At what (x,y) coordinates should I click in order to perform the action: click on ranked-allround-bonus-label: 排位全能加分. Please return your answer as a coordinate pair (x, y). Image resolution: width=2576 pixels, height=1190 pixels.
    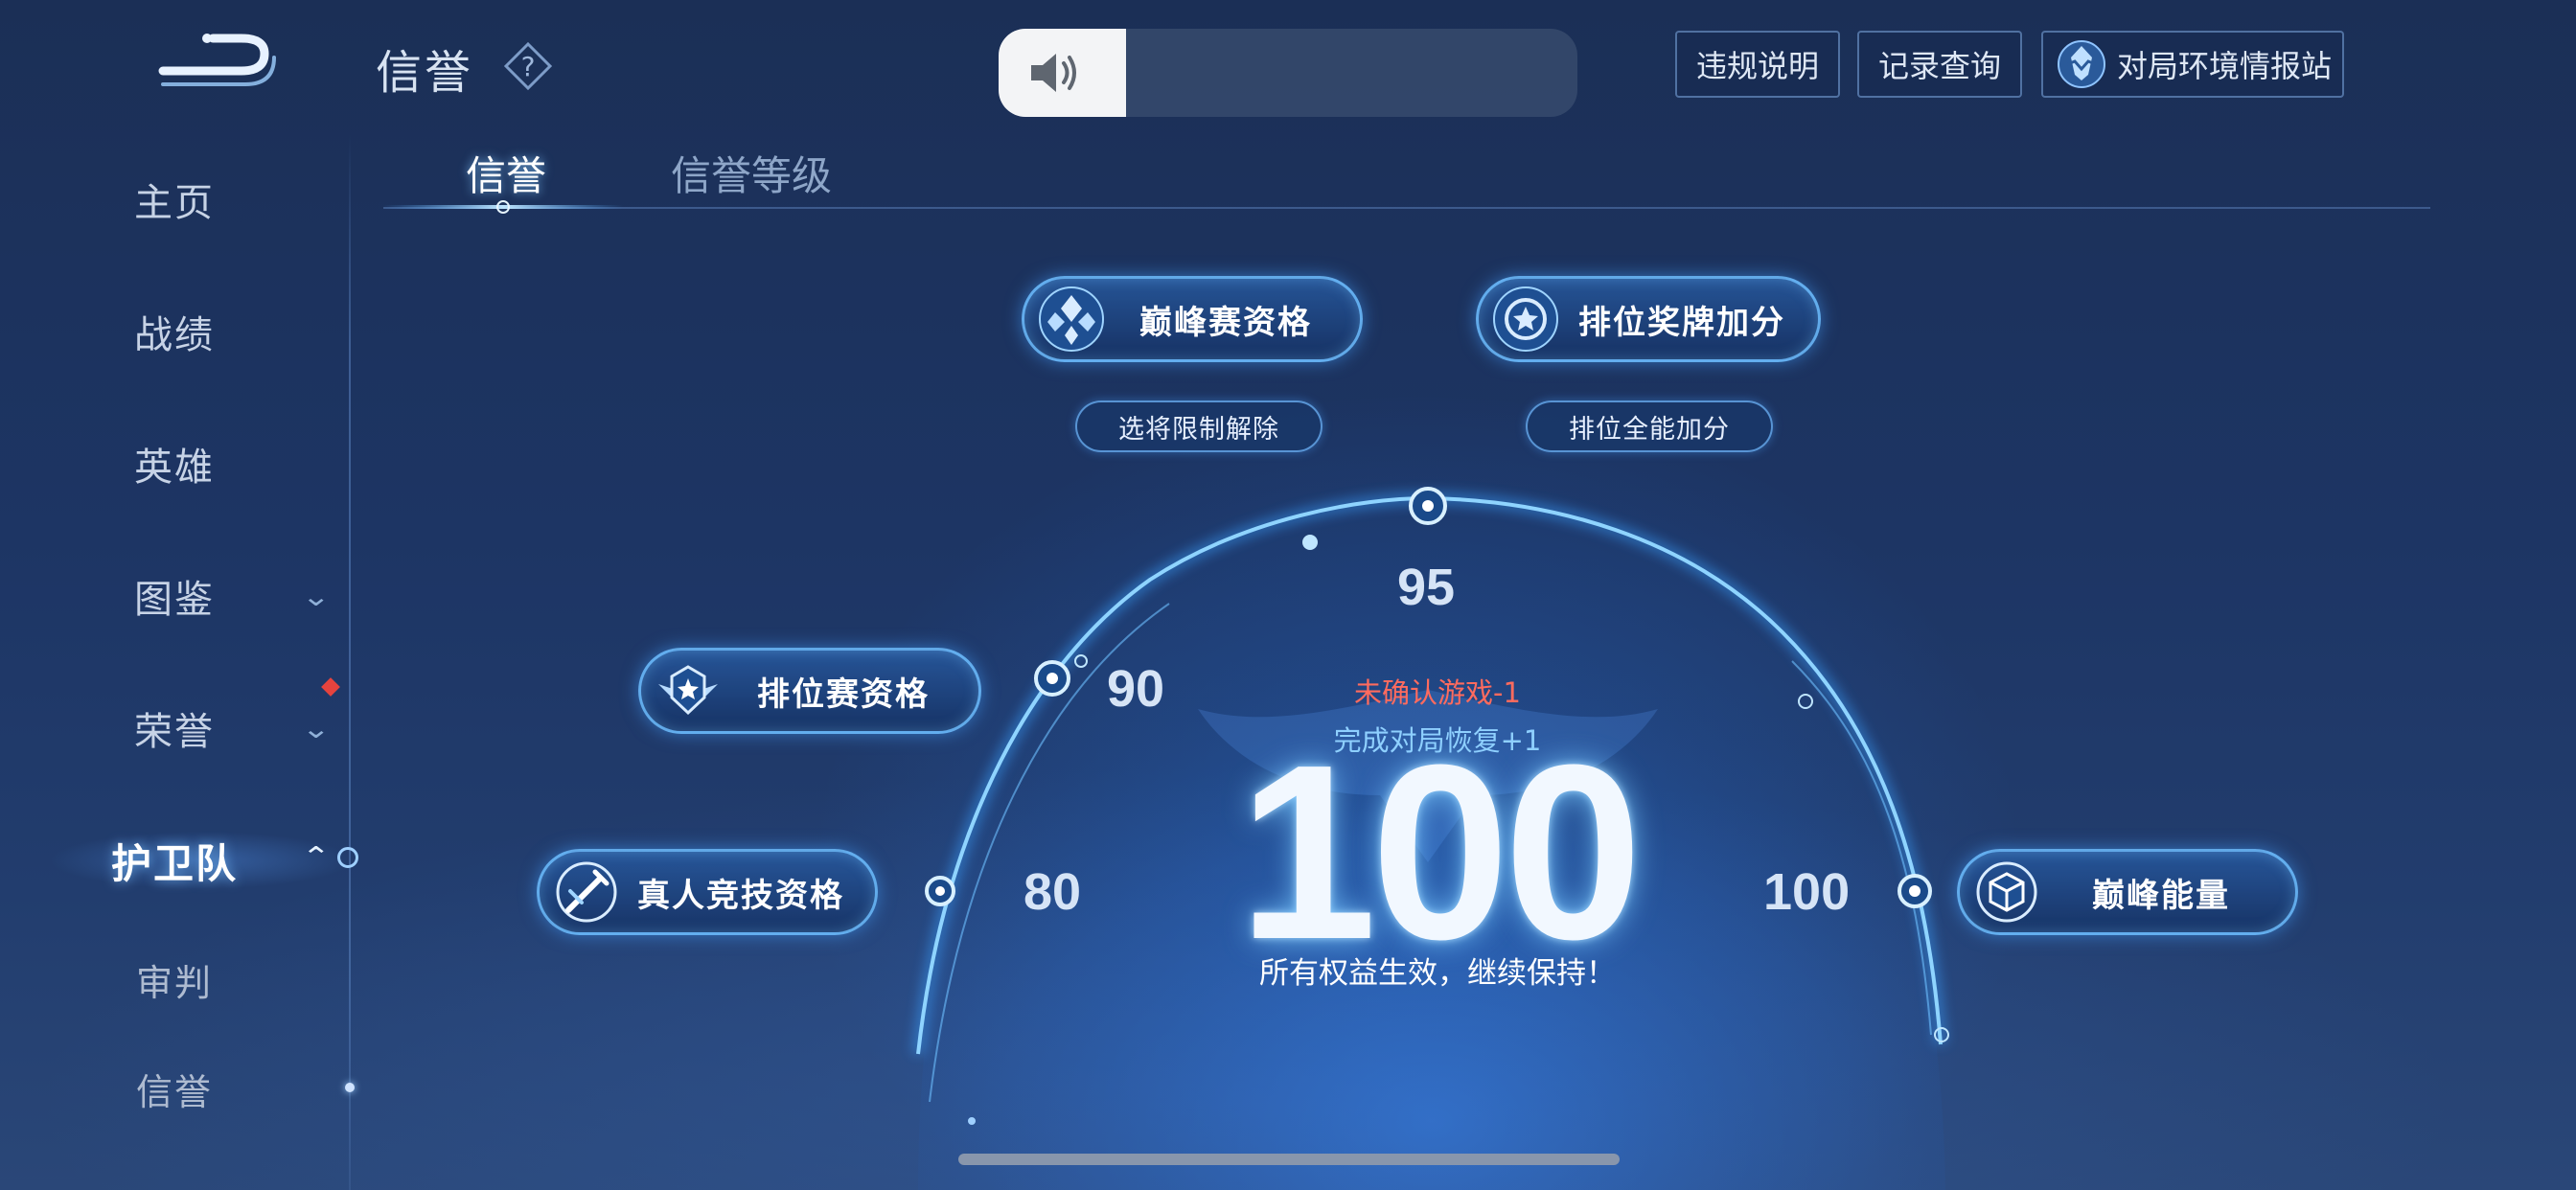
    Looking at the image, I should click on (1649, 429).